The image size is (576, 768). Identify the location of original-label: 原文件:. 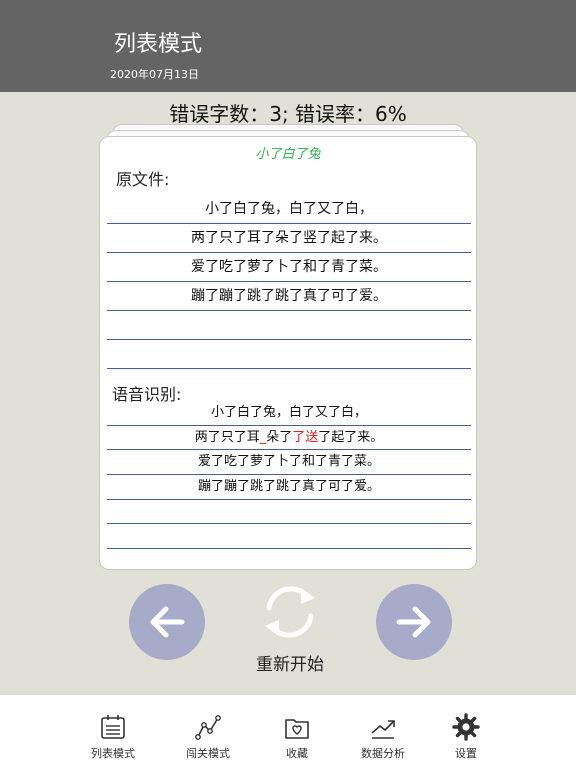
(143, 179).